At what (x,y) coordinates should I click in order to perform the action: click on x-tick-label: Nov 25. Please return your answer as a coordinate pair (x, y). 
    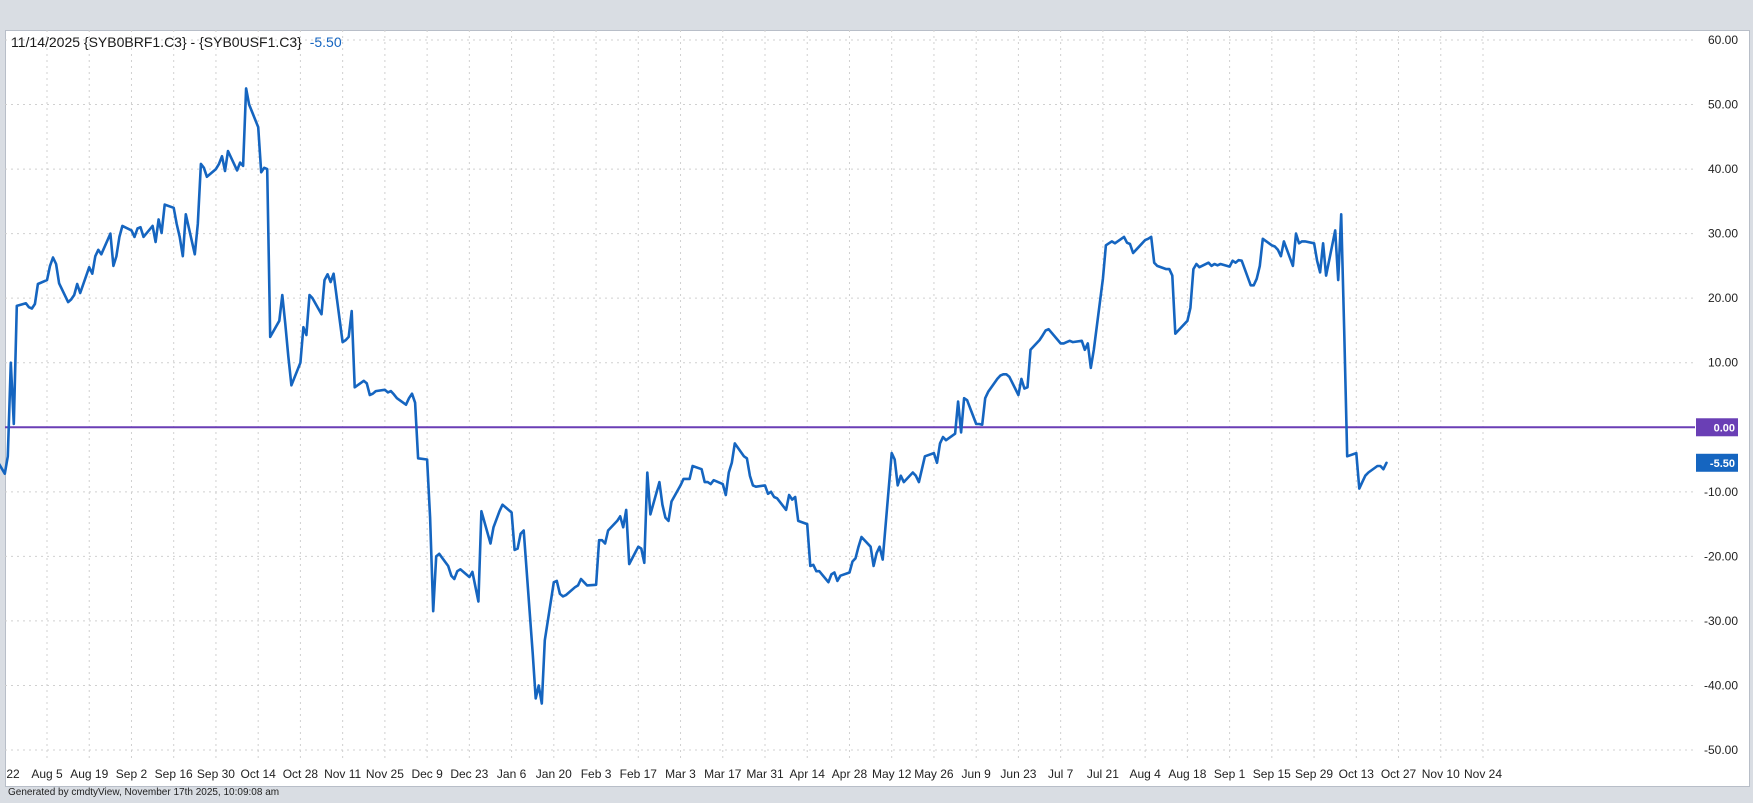
    Looking at the image, I should click on (385, 774).